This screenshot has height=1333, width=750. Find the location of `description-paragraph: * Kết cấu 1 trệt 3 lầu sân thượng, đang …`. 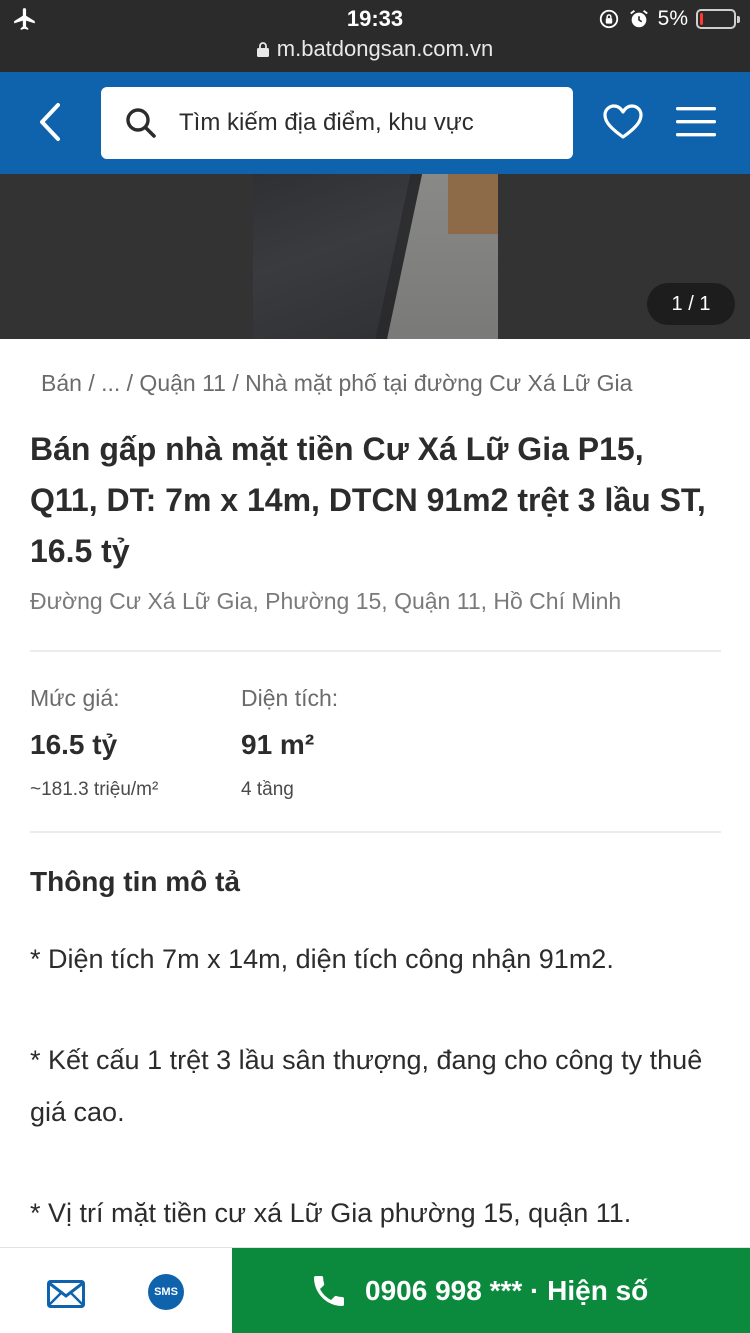

description-paragraph: * Kết cấu 1 trệt 3 lầu sân thượng, đang … is located at coordinates (366, 1086).